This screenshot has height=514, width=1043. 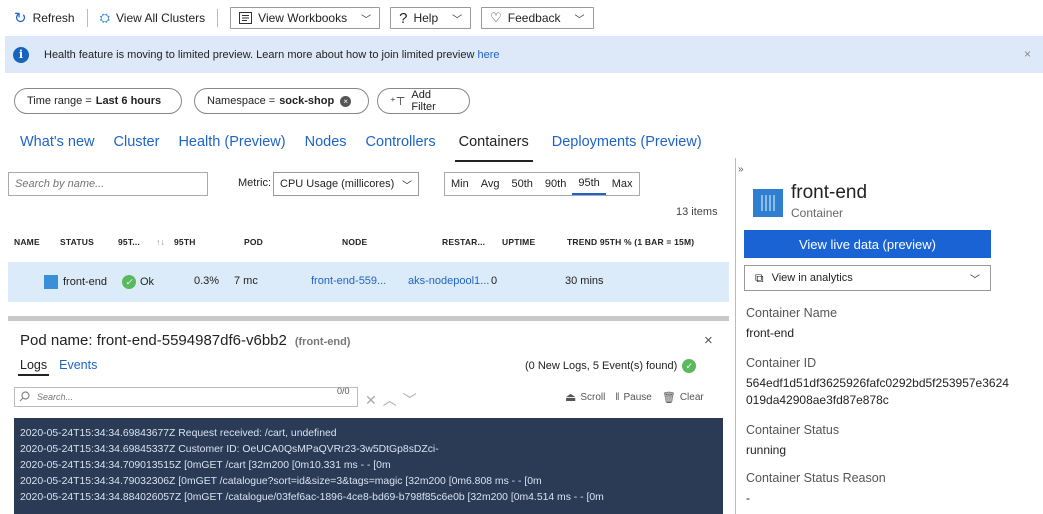 I want to click on tab-containers: Containers, so click(x=493, y=148).